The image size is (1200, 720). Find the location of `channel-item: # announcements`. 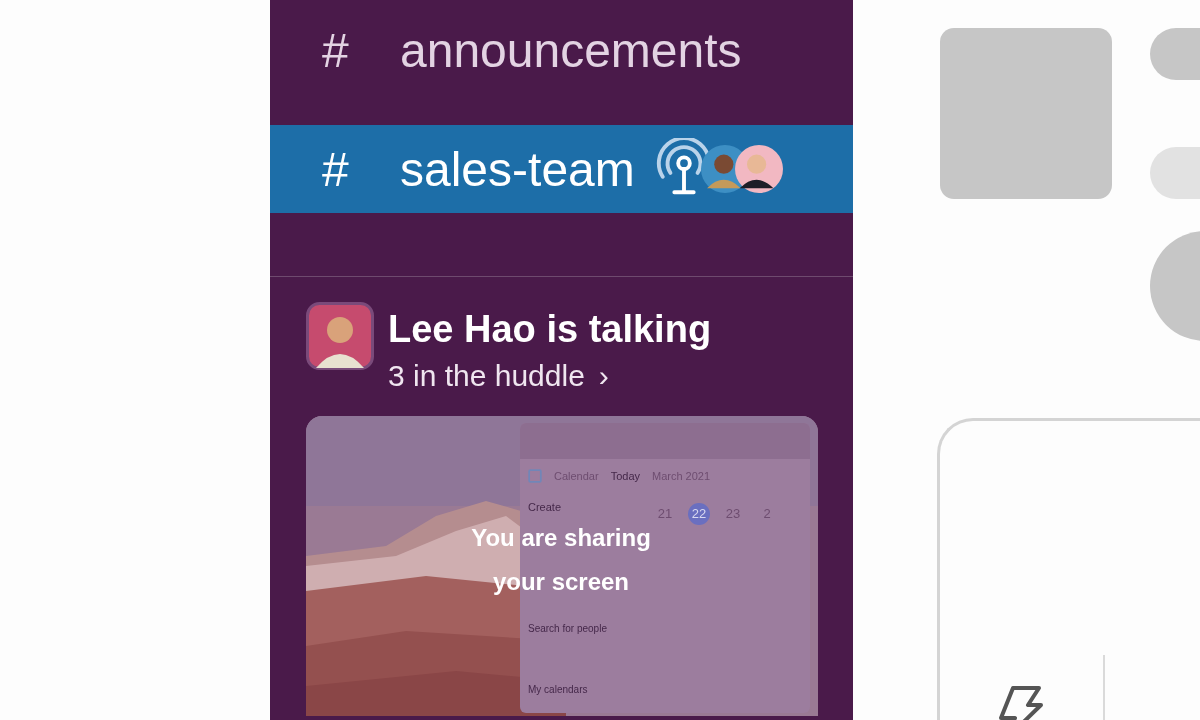

channel-item: # announcements is located at coordinates (561, 50).